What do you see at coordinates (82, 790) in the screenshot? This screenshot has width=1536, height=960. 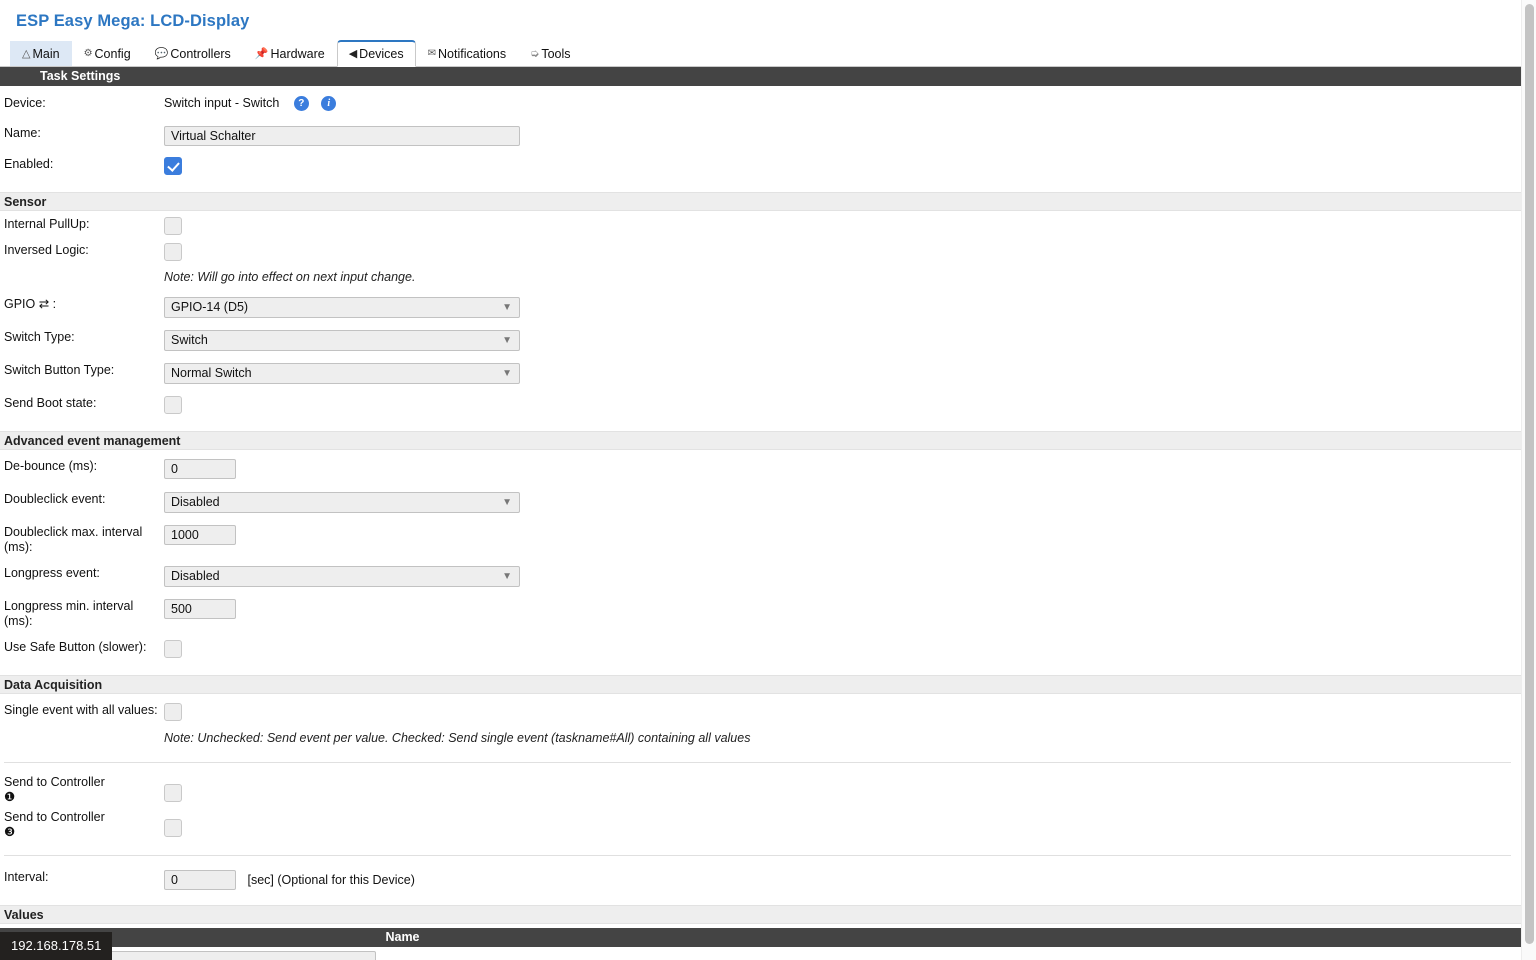 I see `send-to-controller-1-label: Send to Controller ❶` at bounding box center [82, 790].